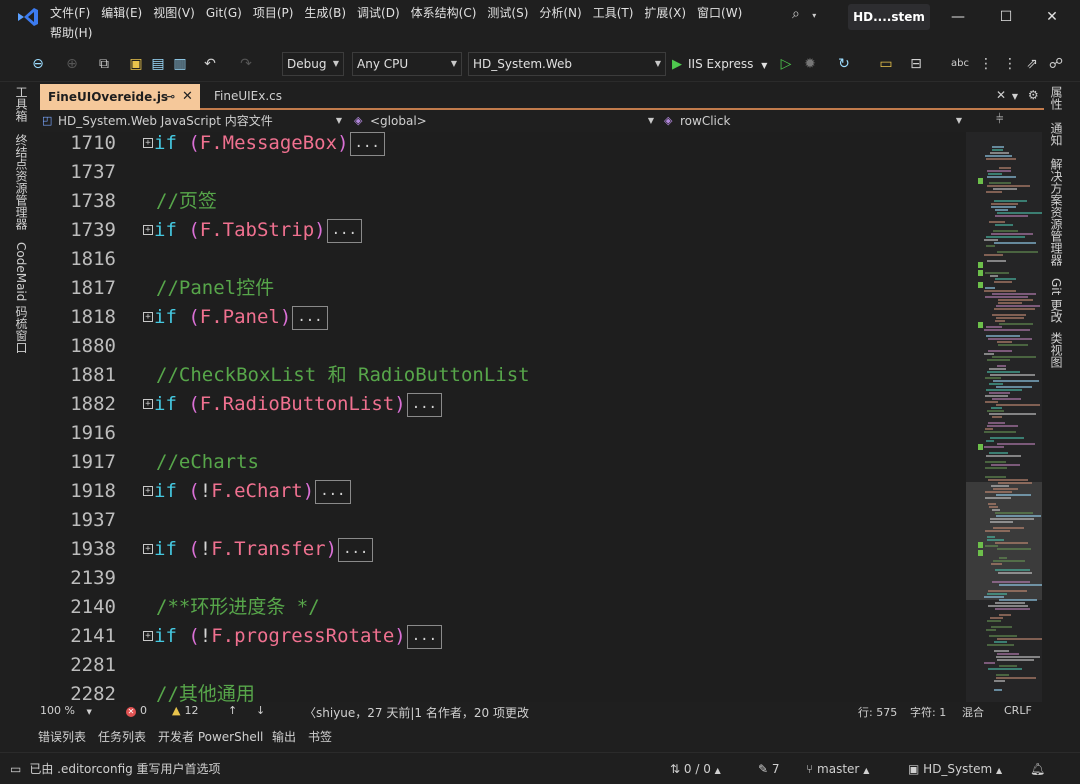 This screenshot has width=1080, height=784. Describe the element at coordinates (503, 578) in the screenshot. I see `code-line: 2139` at that location.